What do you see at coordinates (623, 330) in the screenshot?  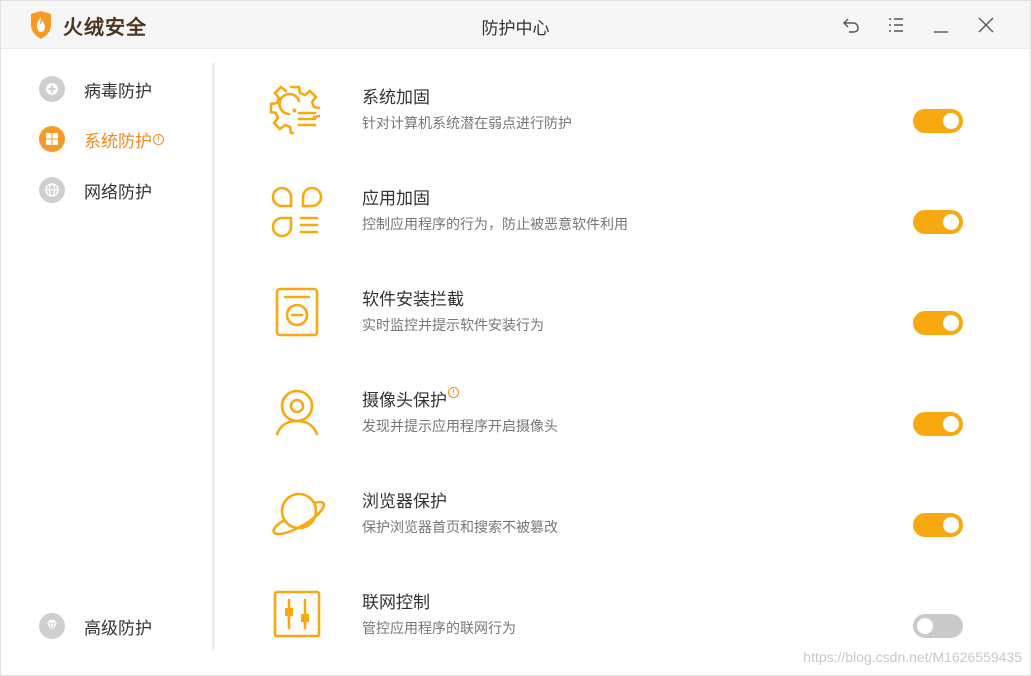 I see `protection-item-install-block: 软件安装拦截 实时监控并提示软件安装行为` at bounding box center [623, 330].